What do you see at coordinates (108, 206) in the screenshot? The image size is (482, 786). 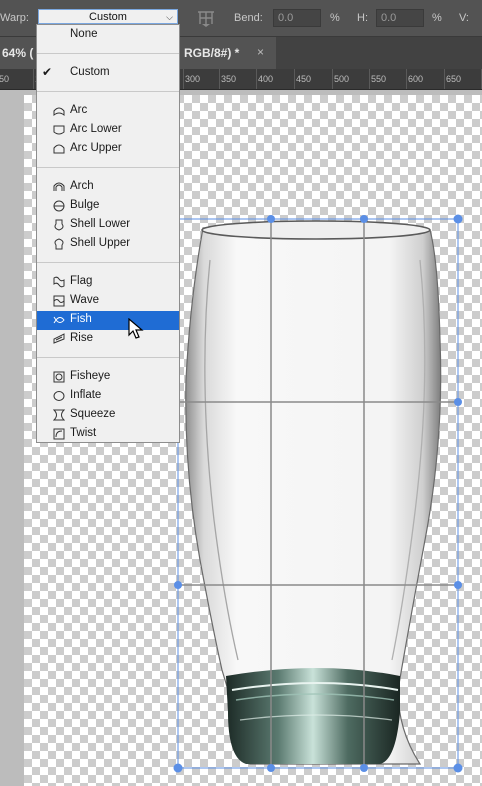 I see `menu-item-bulge: Bulge` at bounding box center [108, 206].